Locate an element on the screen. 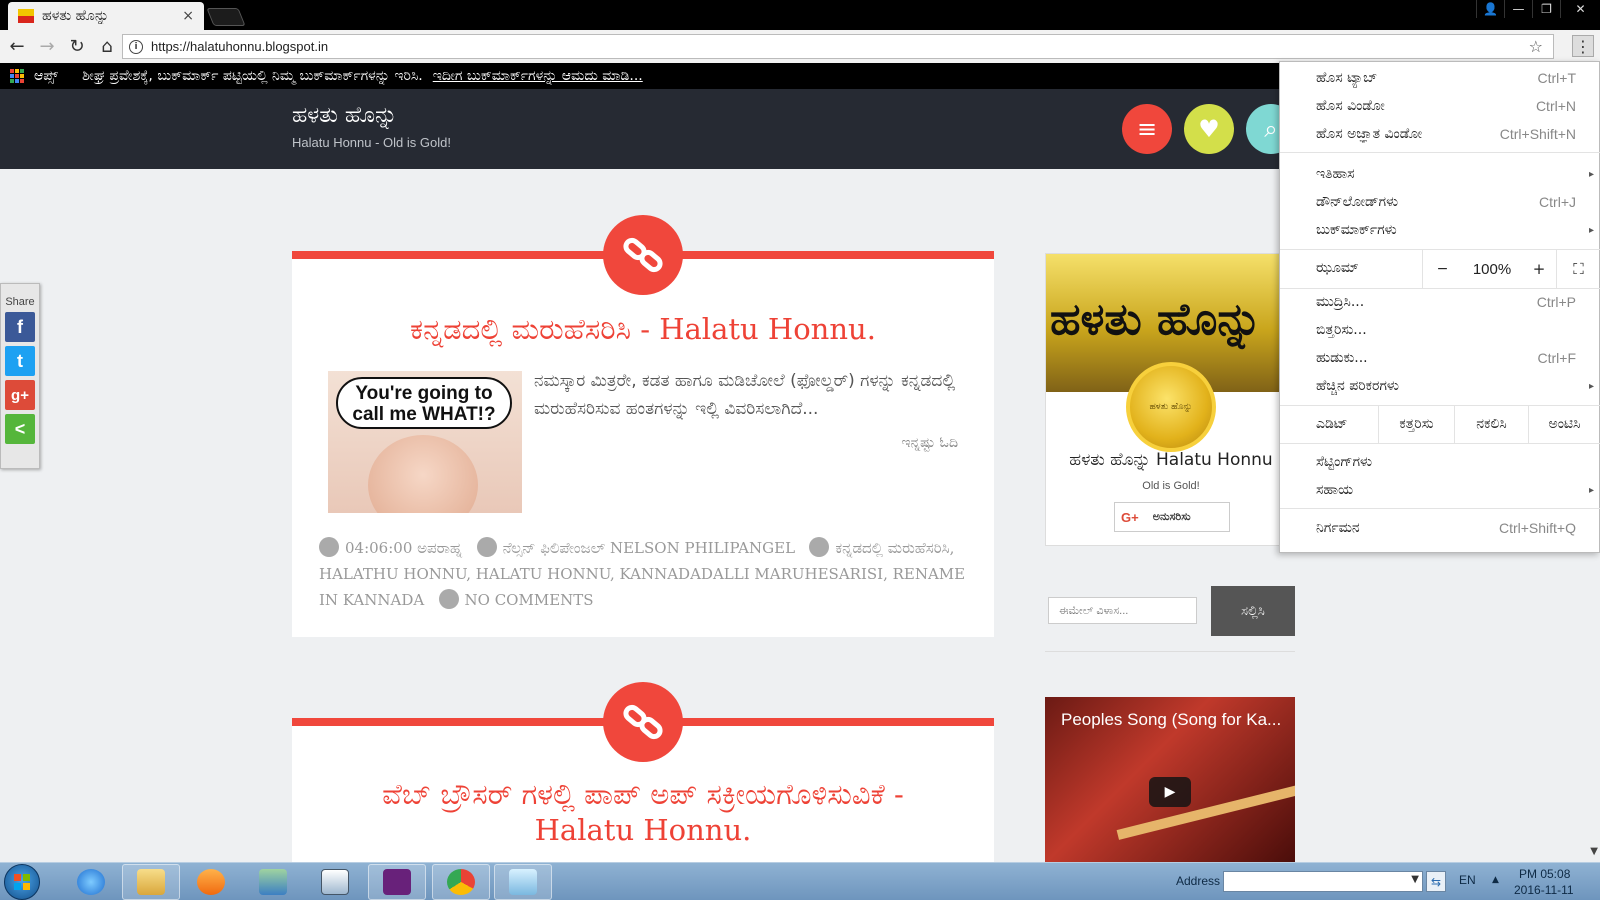 The height and width of the screenshot is (900, 1600). internet-explorer-icon is located at coordinates (91, 882).